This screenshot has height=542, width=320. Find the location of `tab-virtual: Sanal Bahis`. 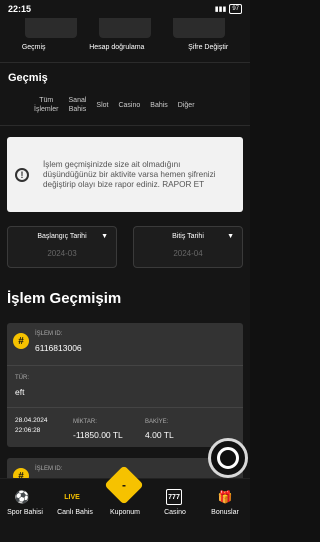

tab-virtual: Sanal Bahis is located at coordinates (78, 105).